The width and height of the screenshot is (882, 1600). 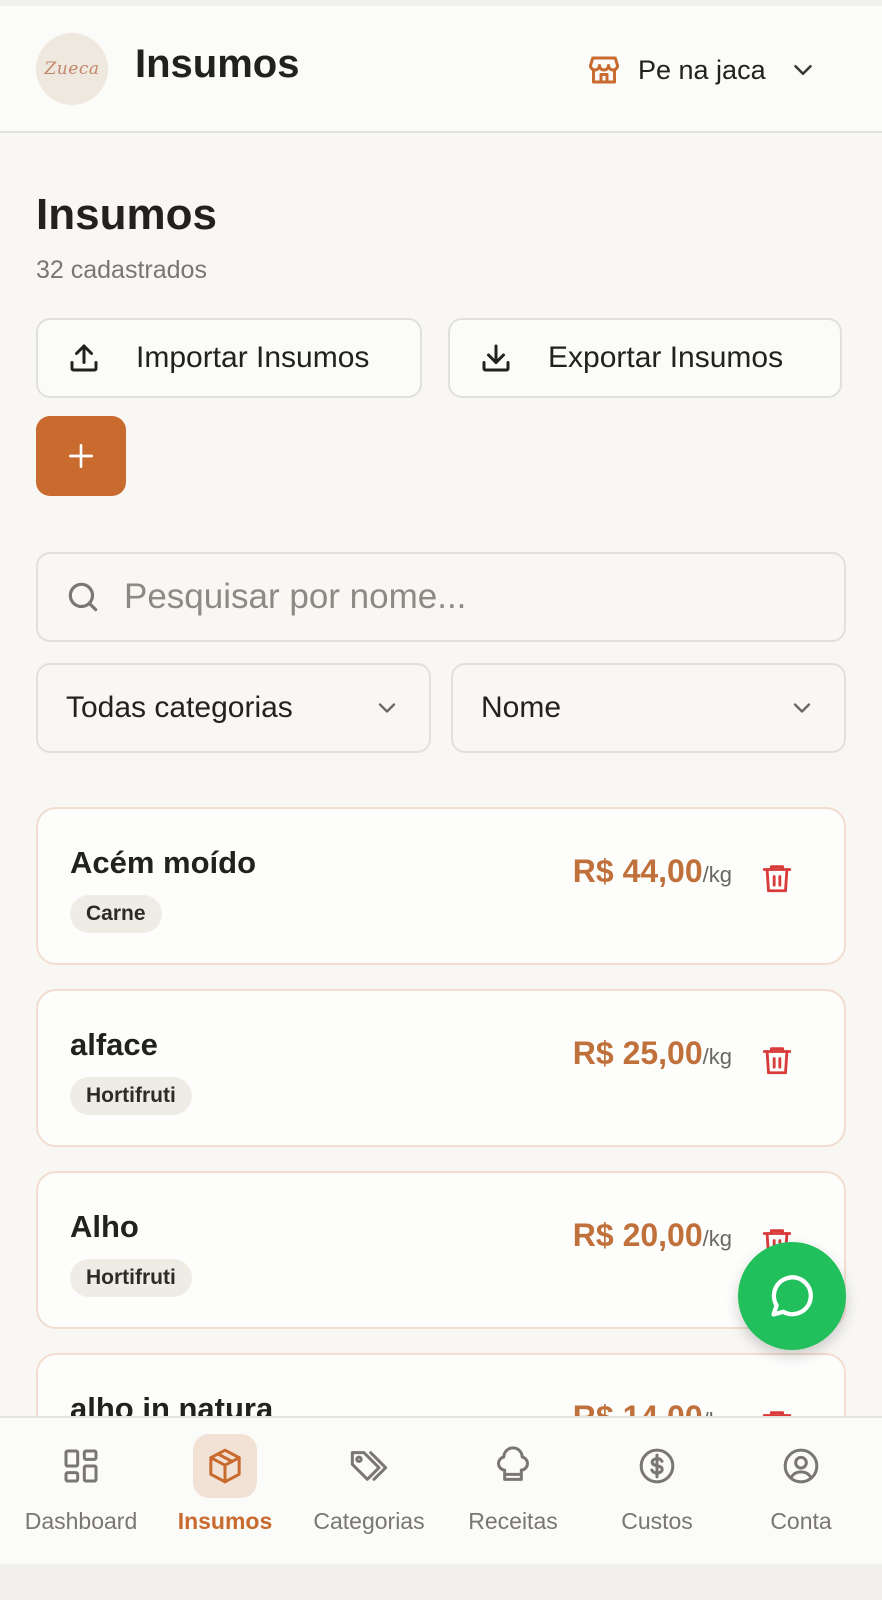 What do you see at coordinates (521, 707) in the screenshot?
I see `sort-value: Nome` at bounding box center [521, 707].